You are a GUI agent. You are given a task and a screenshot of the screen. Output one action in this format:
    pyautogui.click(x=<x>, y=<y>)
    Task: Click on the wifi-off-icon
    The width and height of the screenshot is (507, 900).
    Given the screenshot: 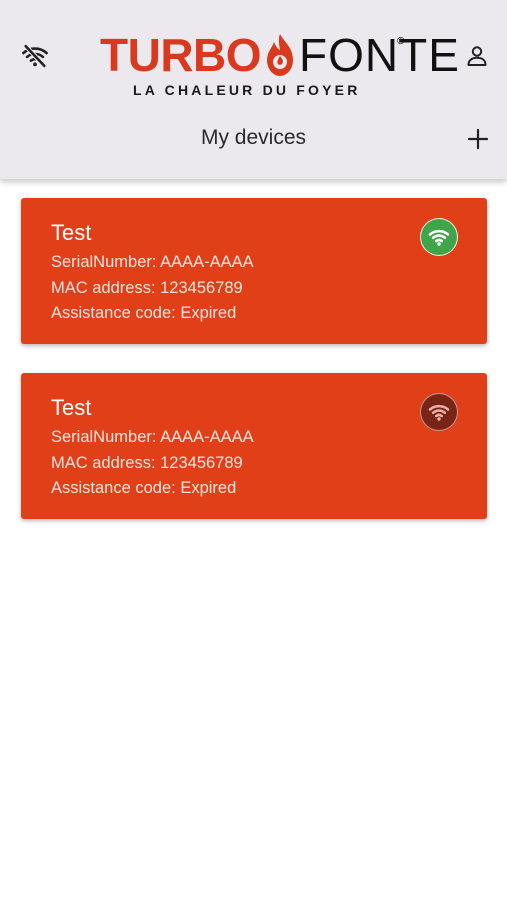 What is the action you would take?
    pyautogui.click(x=35, y=56)
    